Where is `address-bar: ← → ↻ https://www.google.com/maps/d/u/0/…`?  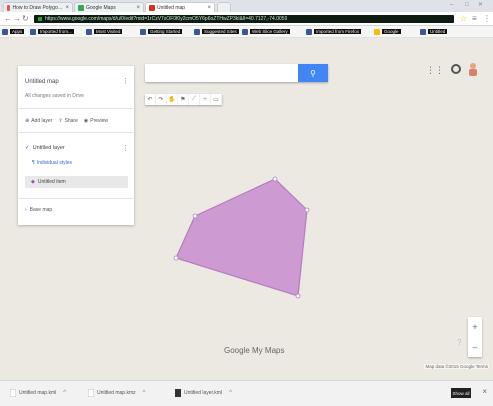 address-bar: ← → ↻ https://www.google.com/maps/d/u/0/… is located at coordinates (246, 19).